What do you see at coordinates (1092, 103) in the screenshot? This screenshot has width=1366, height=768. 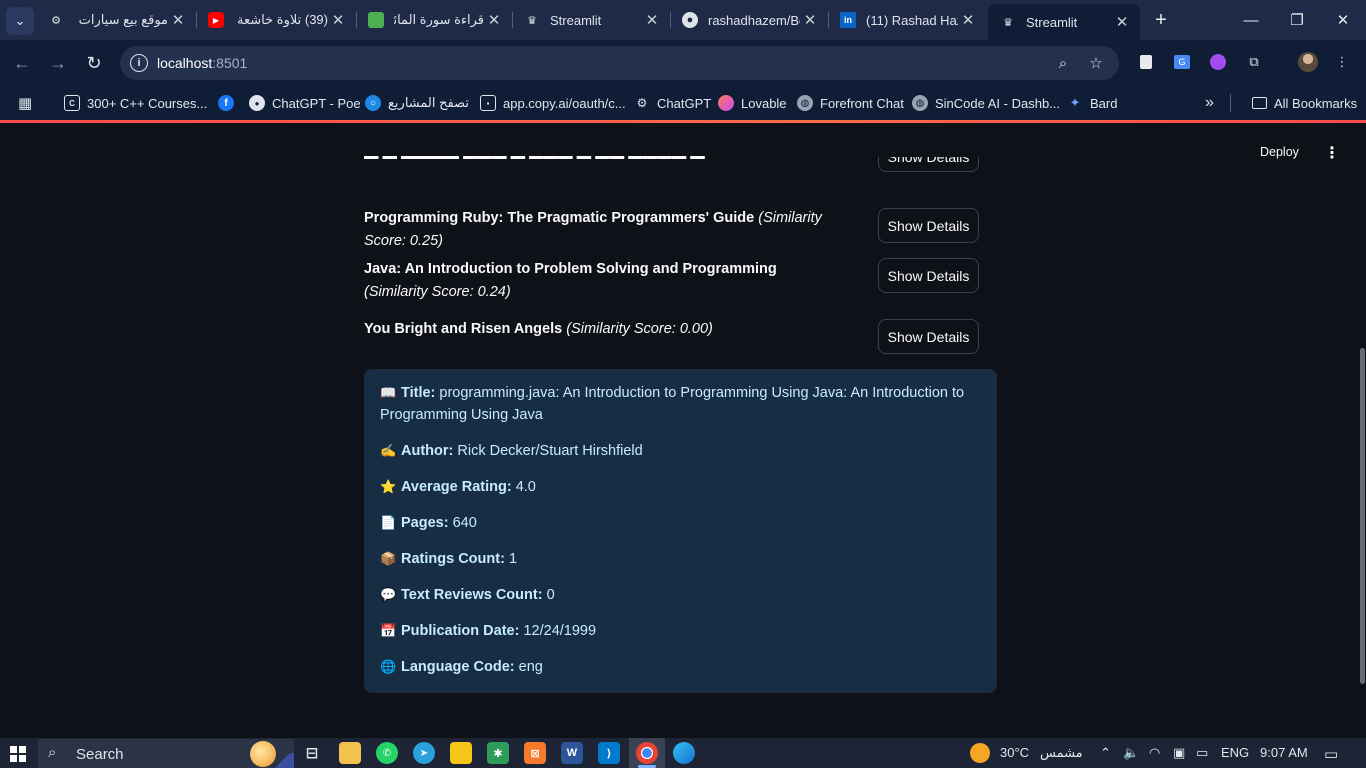 I see `bookmark-bard: ✦ Bard` at bounding box center [1092, 103].